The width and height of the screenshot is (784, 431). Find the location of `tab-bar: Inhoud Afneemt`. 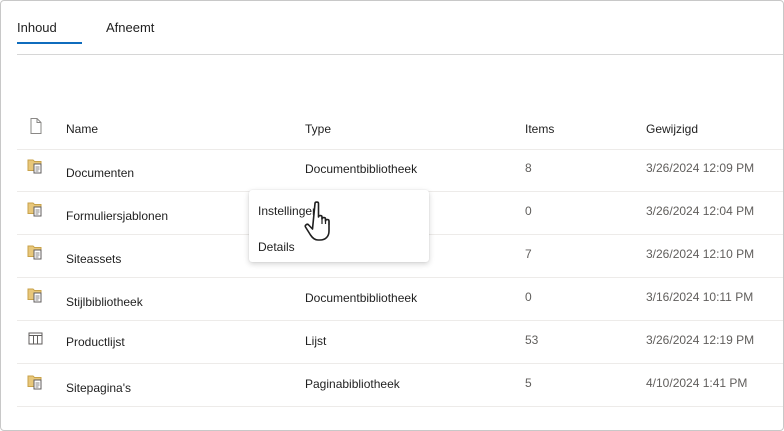

tab-bar: Inhoud Afneemt is located at coordinates (97, 24).